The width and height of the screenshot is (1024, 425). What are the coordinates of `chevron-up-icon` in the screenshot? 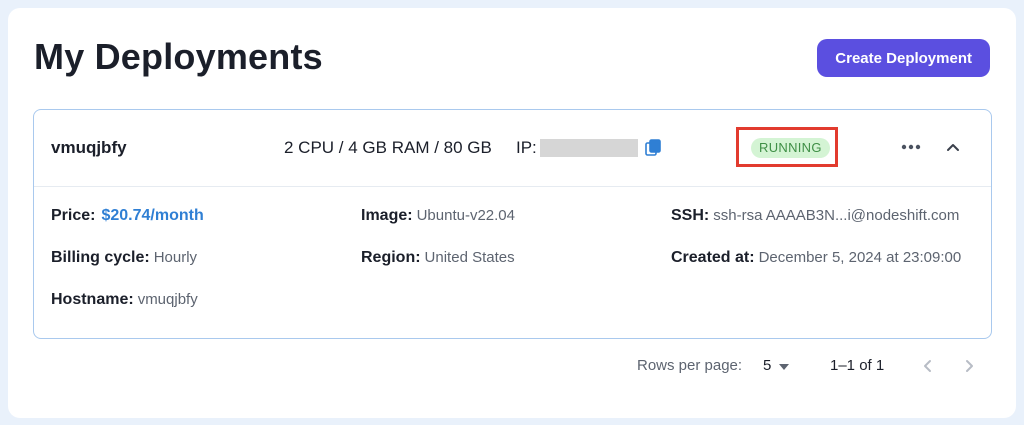 It's located at (953, 147).